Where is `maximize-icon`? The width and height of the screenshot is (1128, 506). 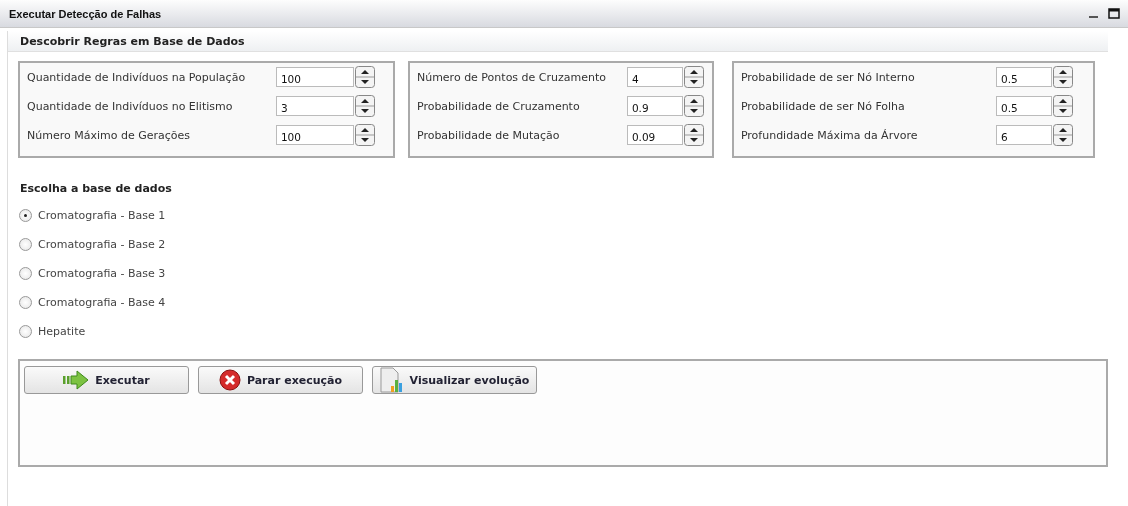 maximize-icon is located at coordinates (1114, 13).